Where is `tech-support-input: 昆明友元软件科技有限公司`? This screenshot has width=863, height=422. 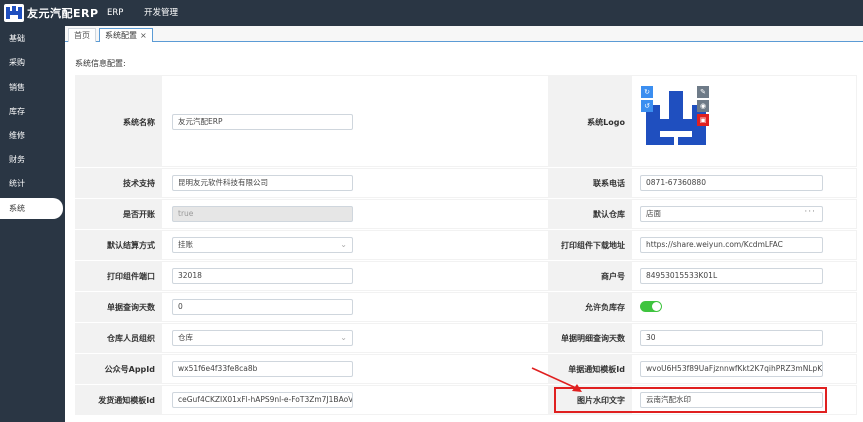
tech-support-input: 昆明友元软件科技有限公司 is located at coordinates (262, 183).